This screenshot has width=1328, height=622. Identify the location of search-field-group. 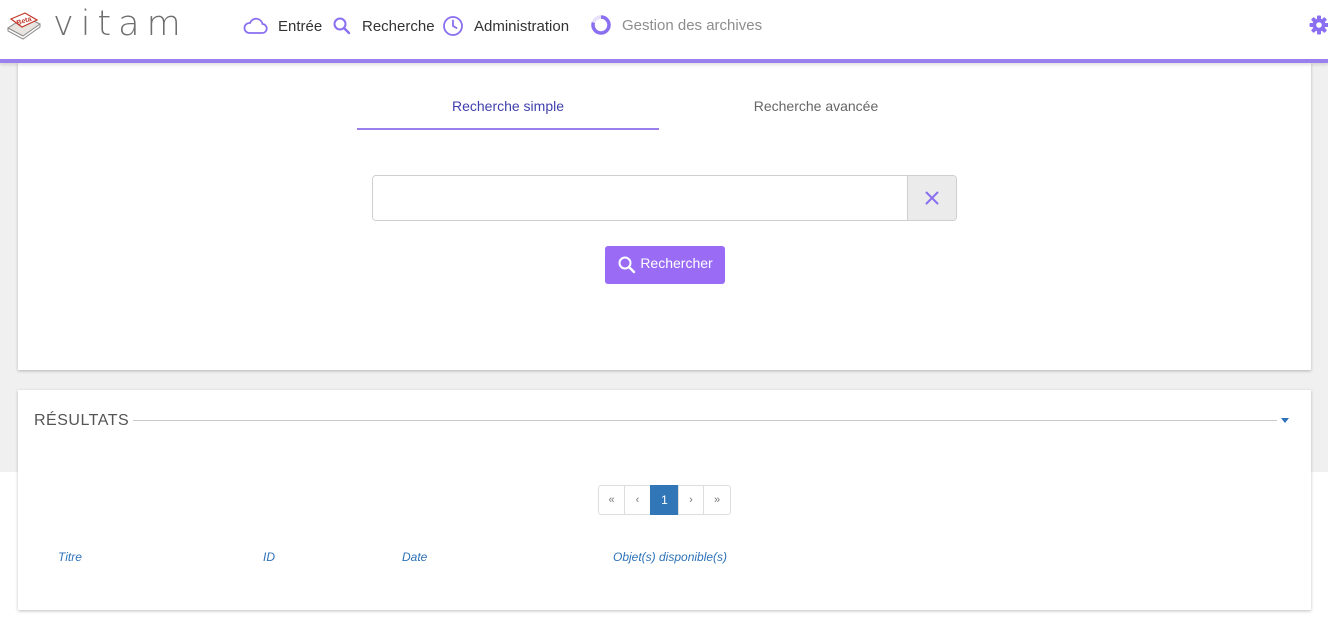
(664, 198).